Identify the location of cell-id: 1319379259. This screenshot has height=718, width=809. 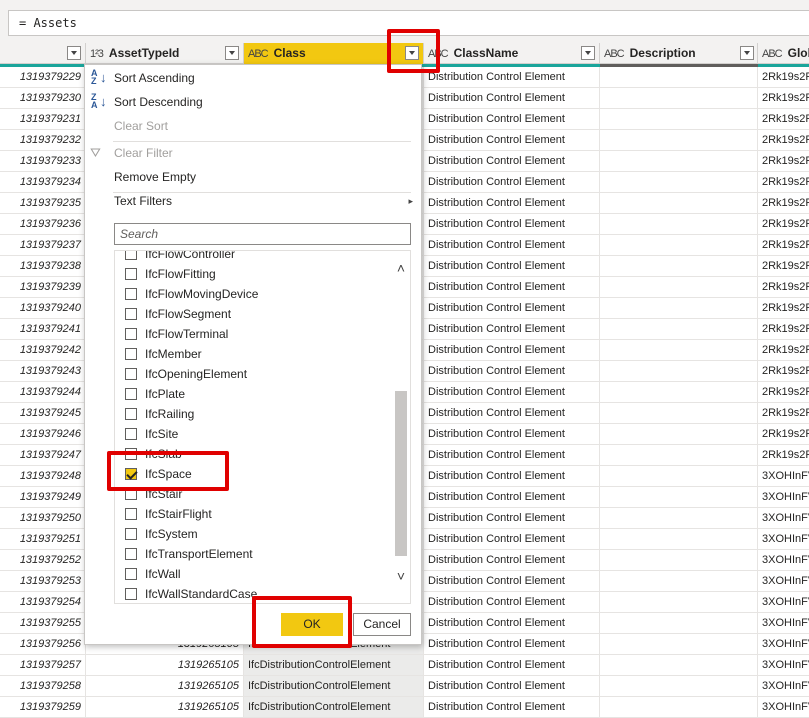
(43, 707).